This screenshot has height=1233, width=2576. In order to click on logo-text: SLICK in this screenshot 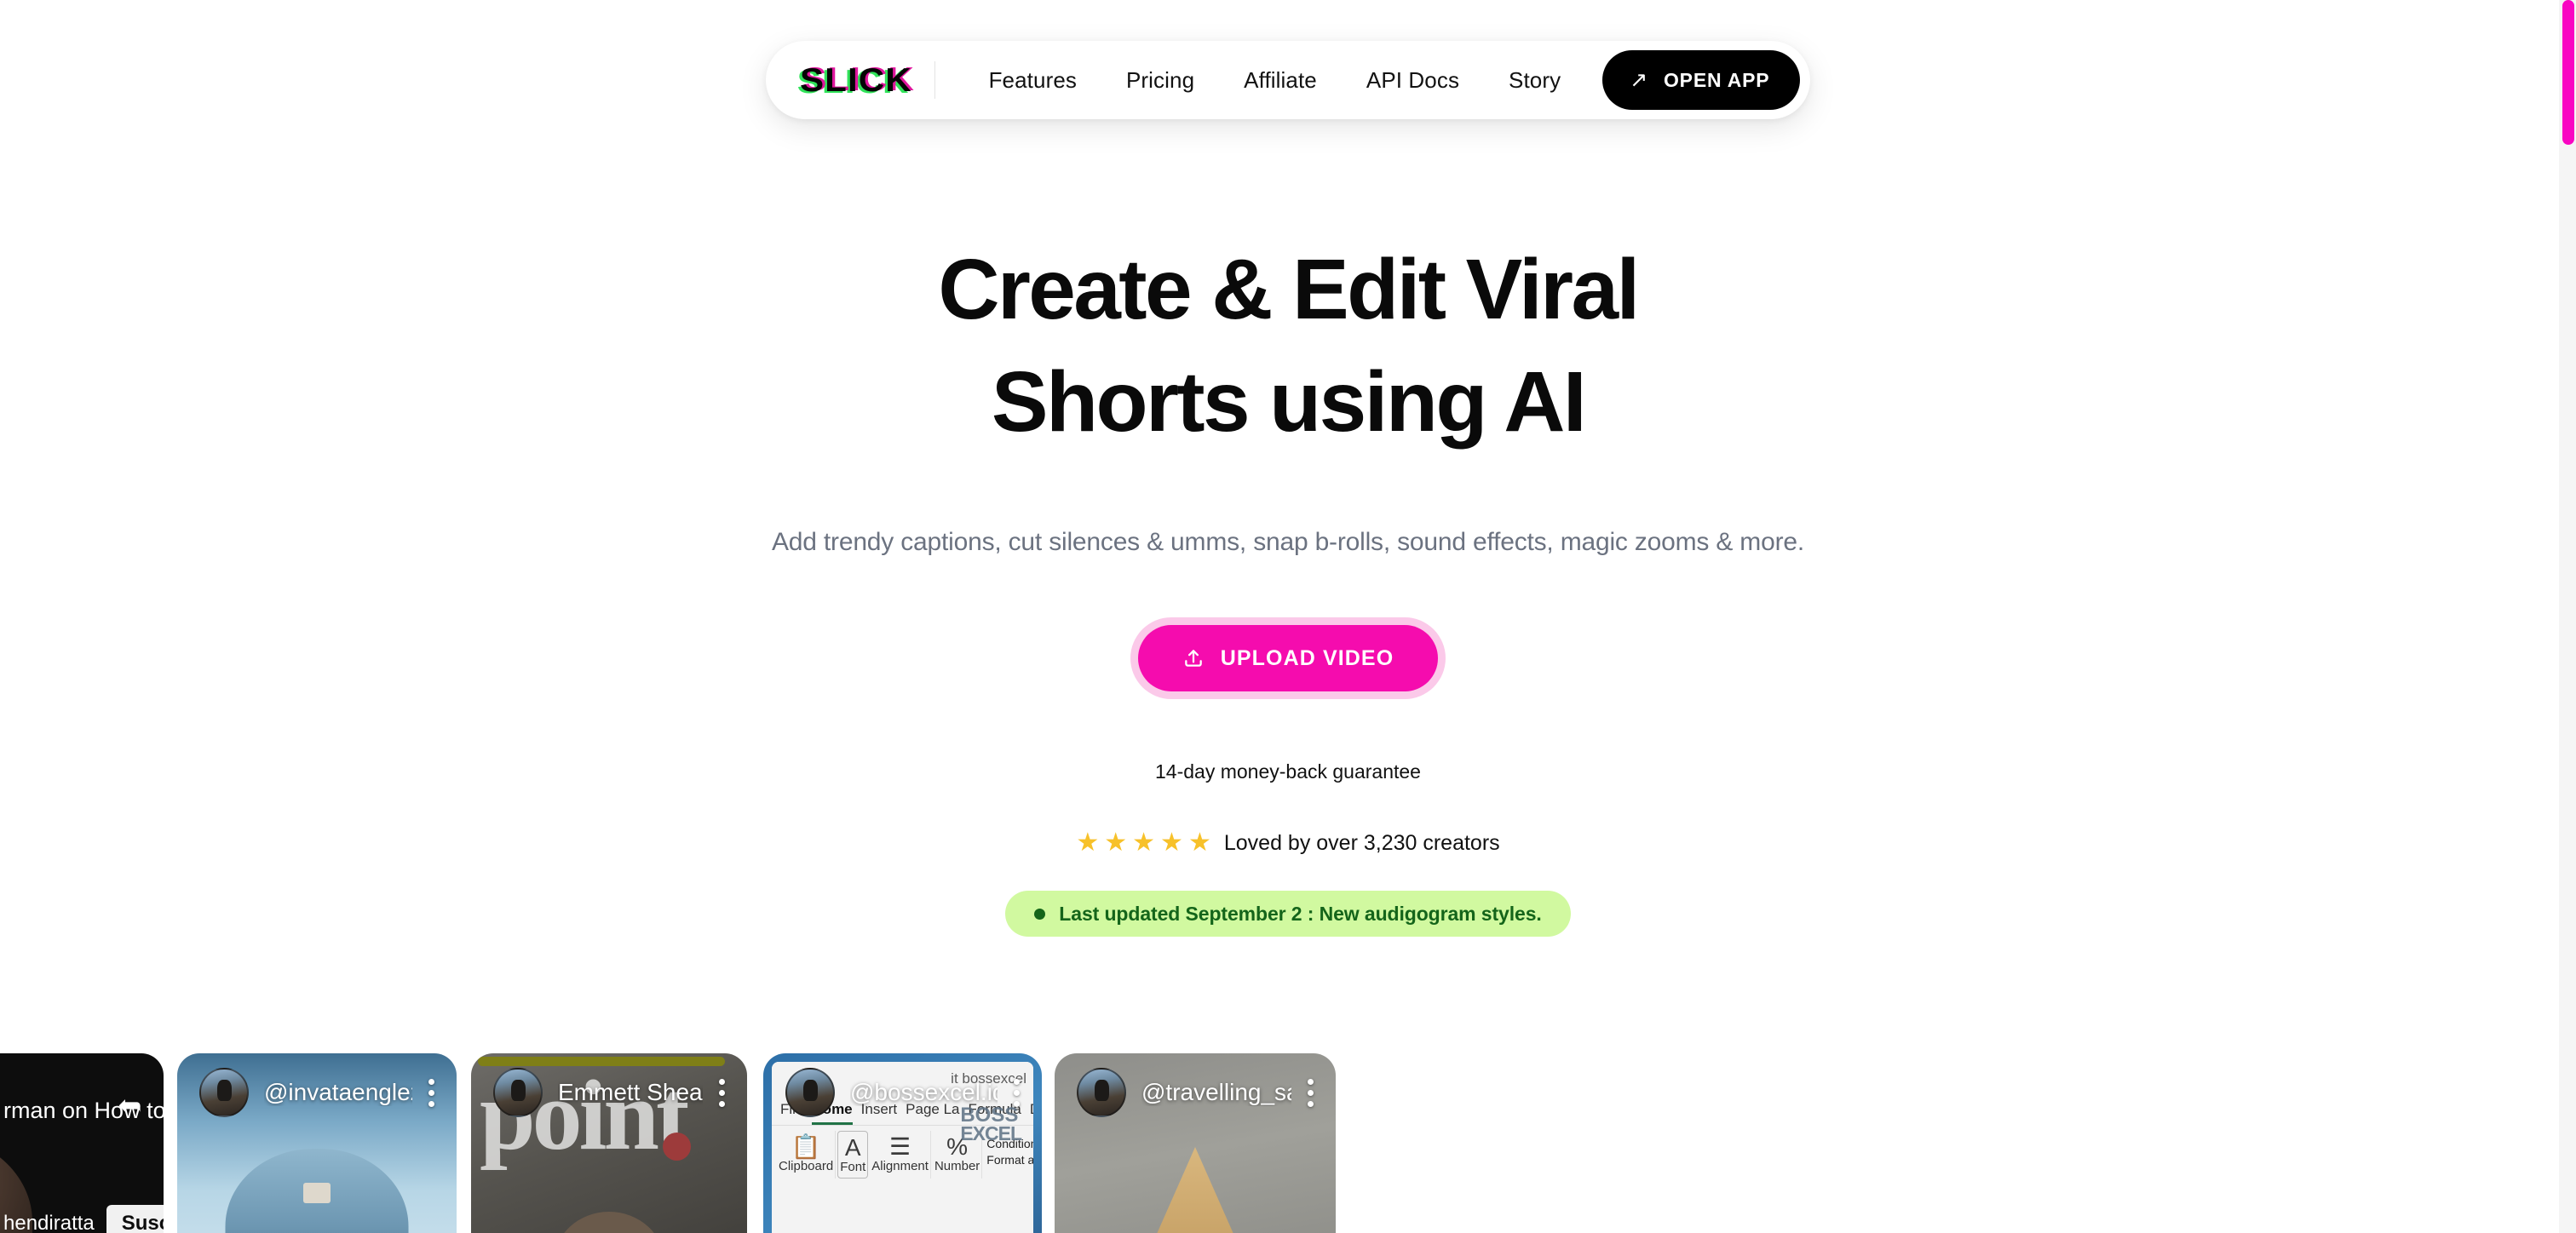, I will do `click(856, 80)`.